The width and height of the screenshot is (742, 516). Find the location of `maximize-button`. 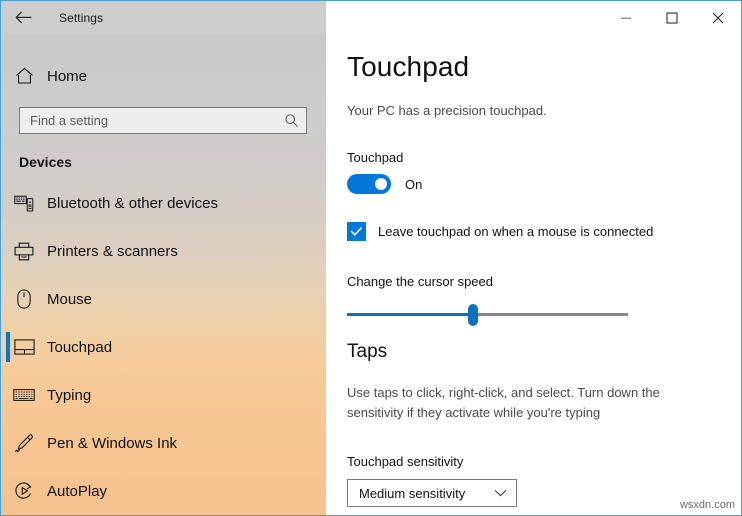

maximize-button is located at coordinates (672, 17).